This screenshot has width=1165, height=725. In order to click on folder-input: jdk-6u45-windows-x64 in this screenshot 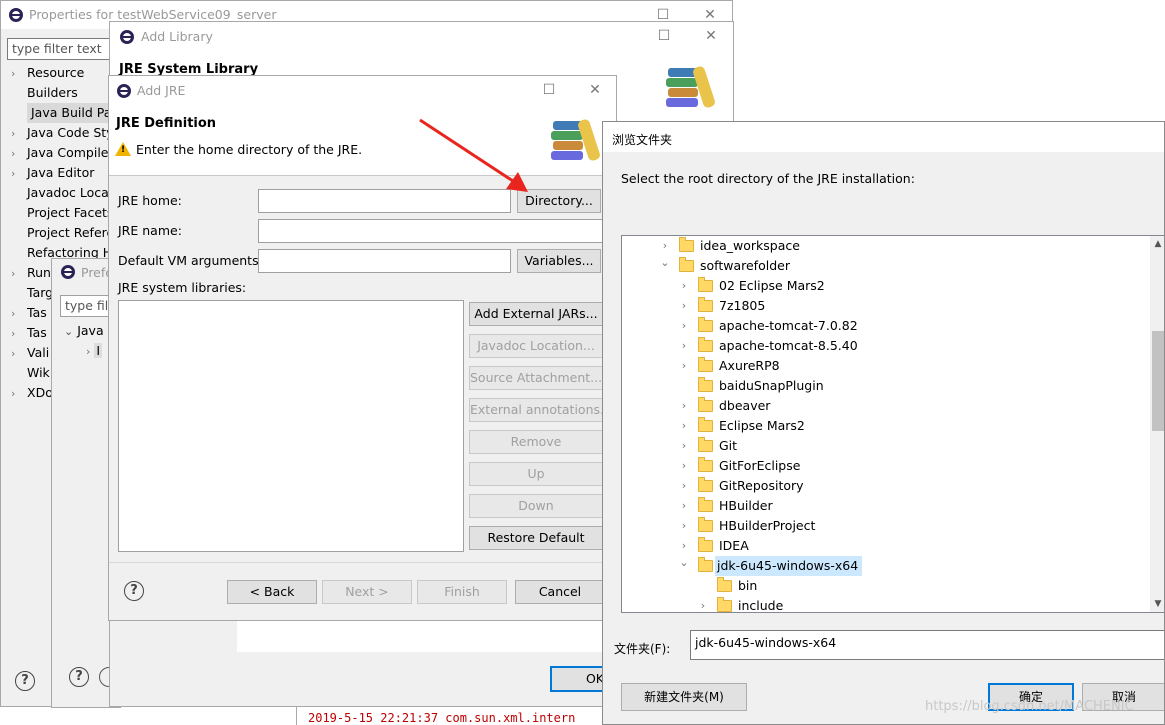, I will do `click(927, 645)`.